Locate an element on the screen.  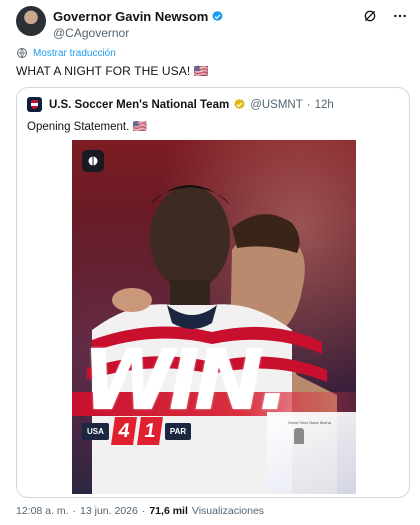
gold-verified-icon is located at coordinates (239, 104).